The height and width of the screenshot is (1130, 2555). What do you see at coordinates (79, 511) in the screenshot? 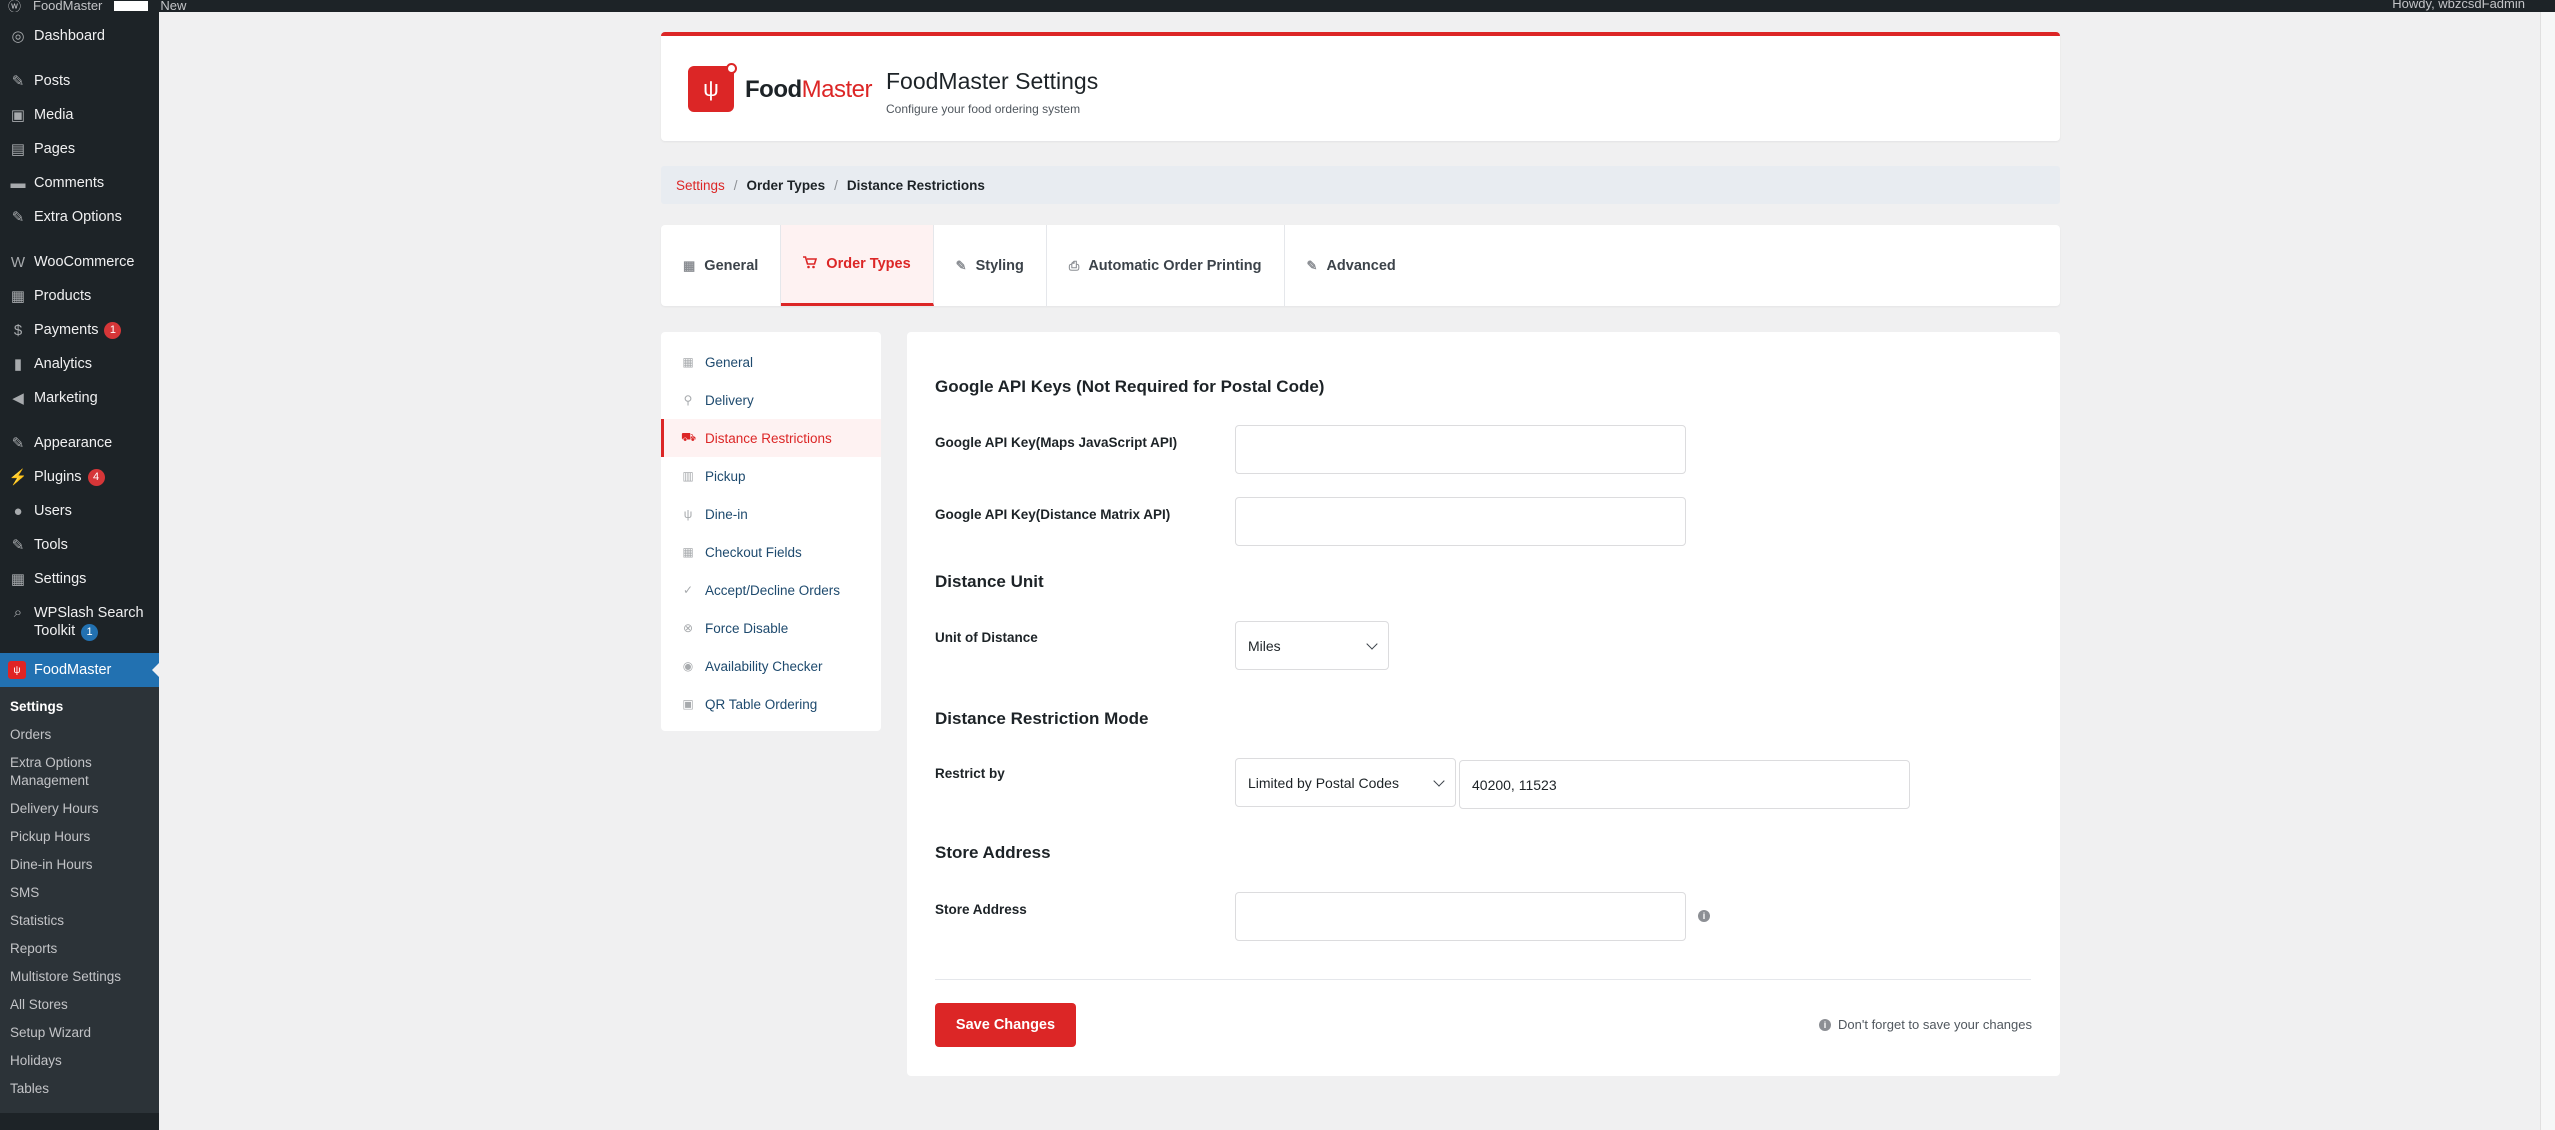
I see `menu-users: ● Users` at bounding box center [79, 511].